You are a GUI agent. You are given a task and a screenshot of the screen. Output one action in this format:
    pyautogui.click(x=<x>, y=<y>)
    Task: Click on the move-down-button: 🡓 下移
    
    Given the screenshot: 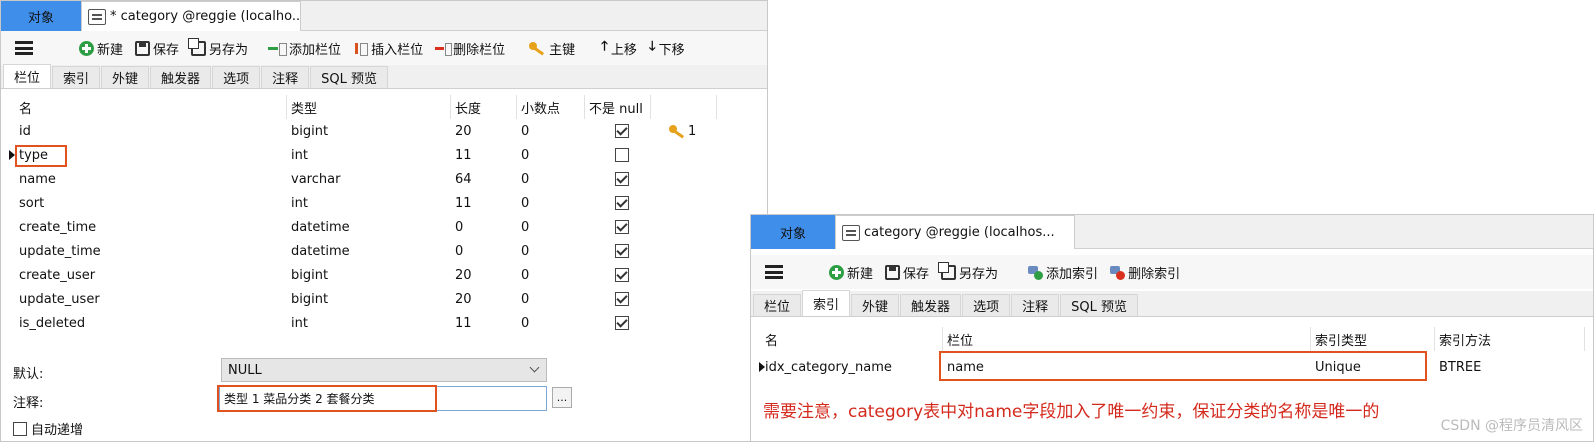 What is the action you would take?
    pyautogui.click(x=667, y=48)
    